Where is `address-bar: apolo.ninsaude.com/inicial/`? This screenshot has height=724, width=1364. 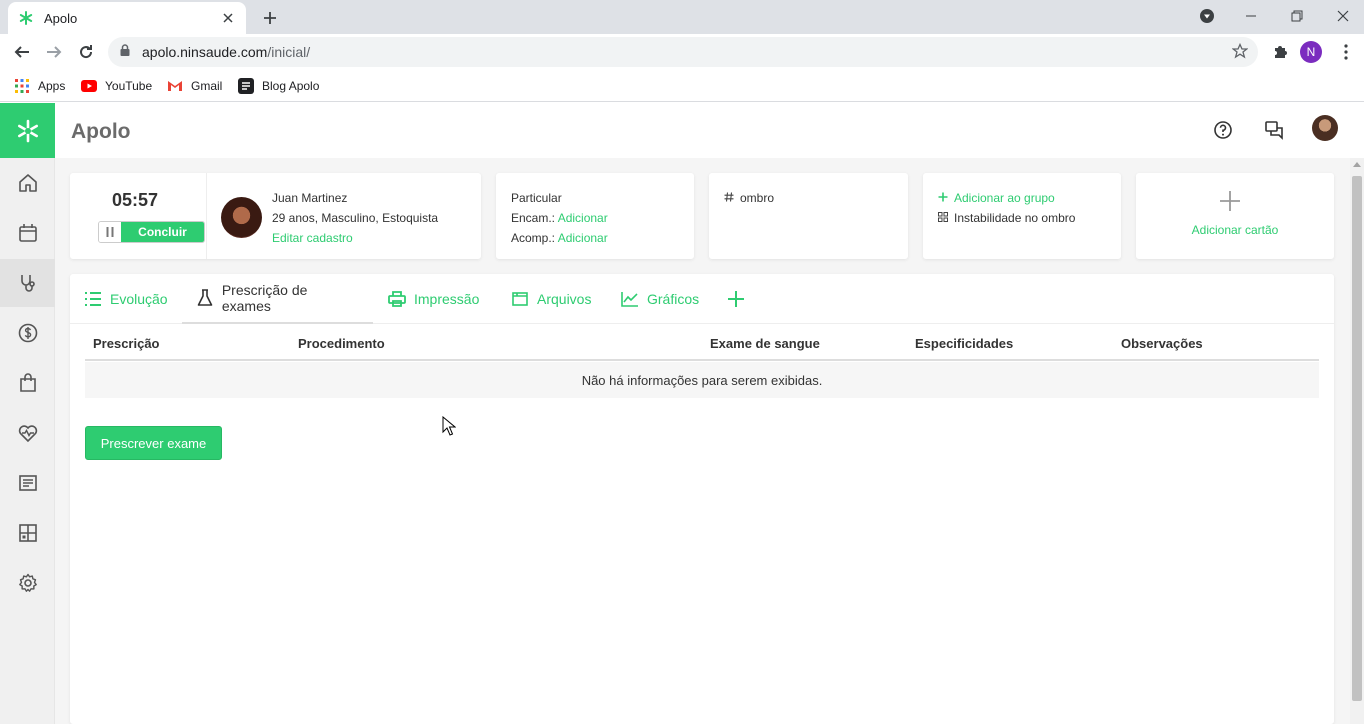 address-bar: apolo.ninsaude.com/inicial/ is located at coordinates (683, 52).